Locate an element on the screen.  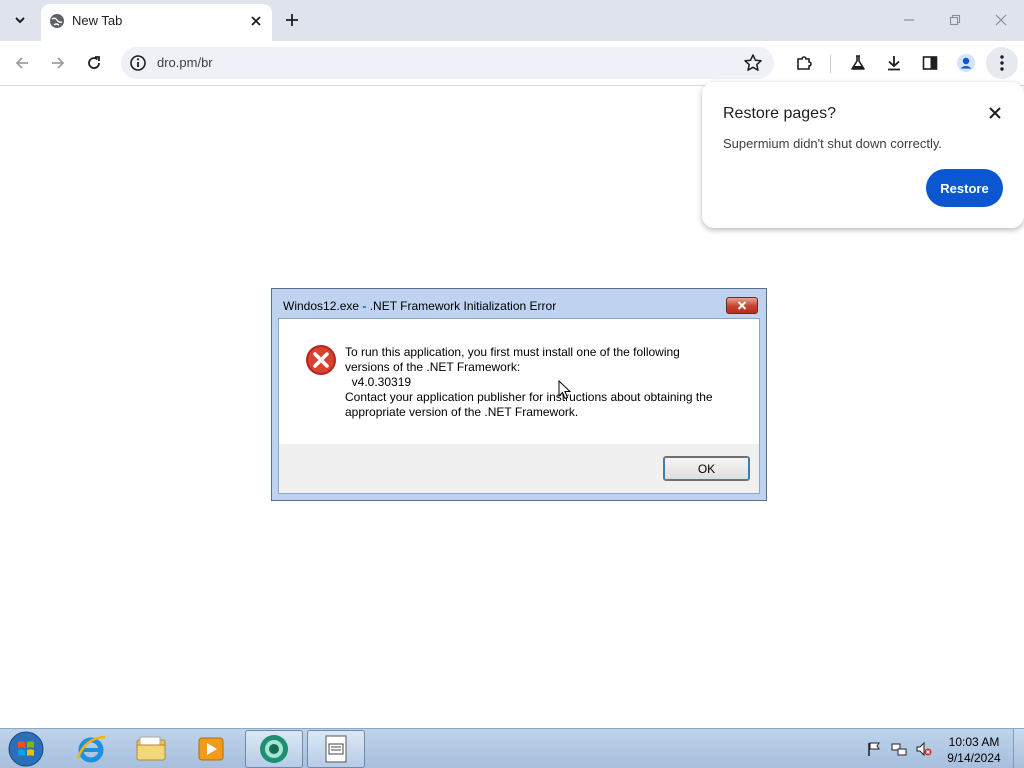
network-icon is located at coordinates (899, 749).